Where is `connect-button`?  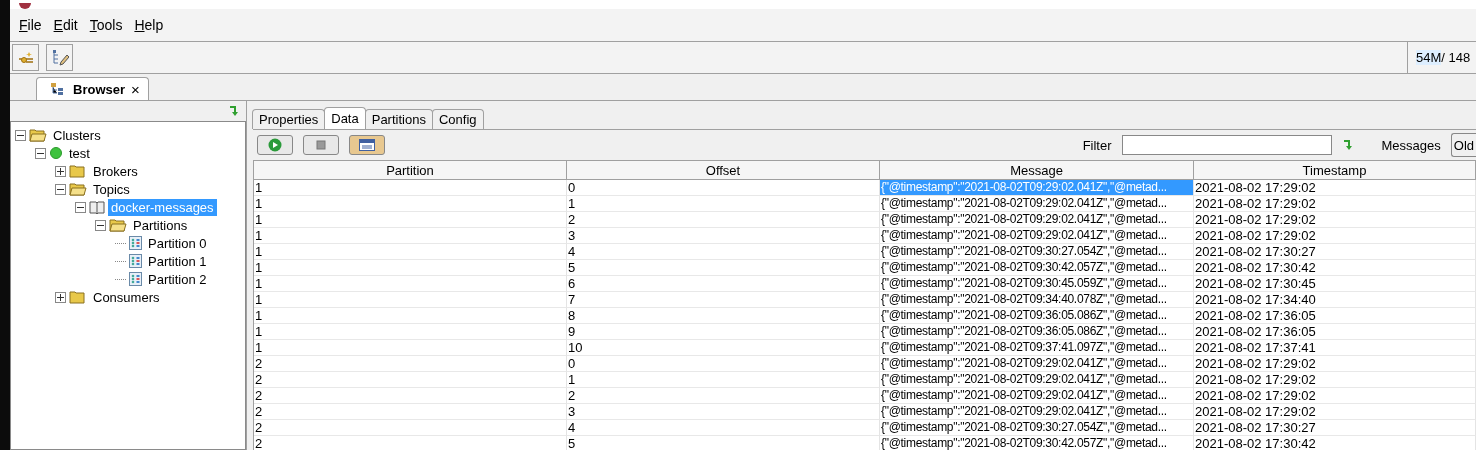 connect-button is located at coordinates (25, 57).